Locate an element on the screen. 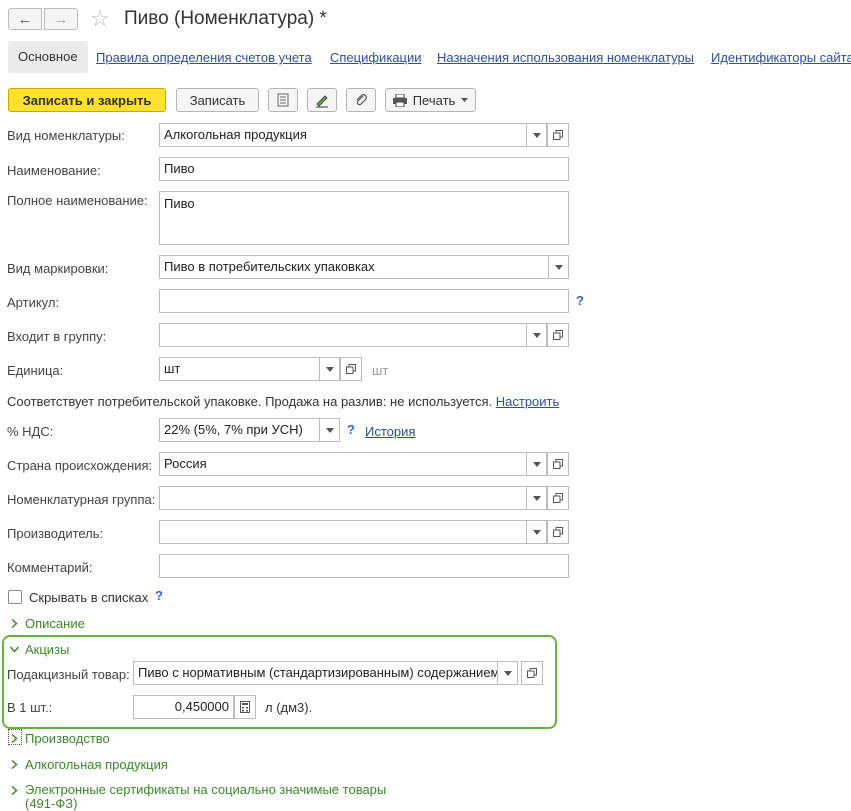  per-unit-label: В 1 шт.: is located at coordinates (30, 707).